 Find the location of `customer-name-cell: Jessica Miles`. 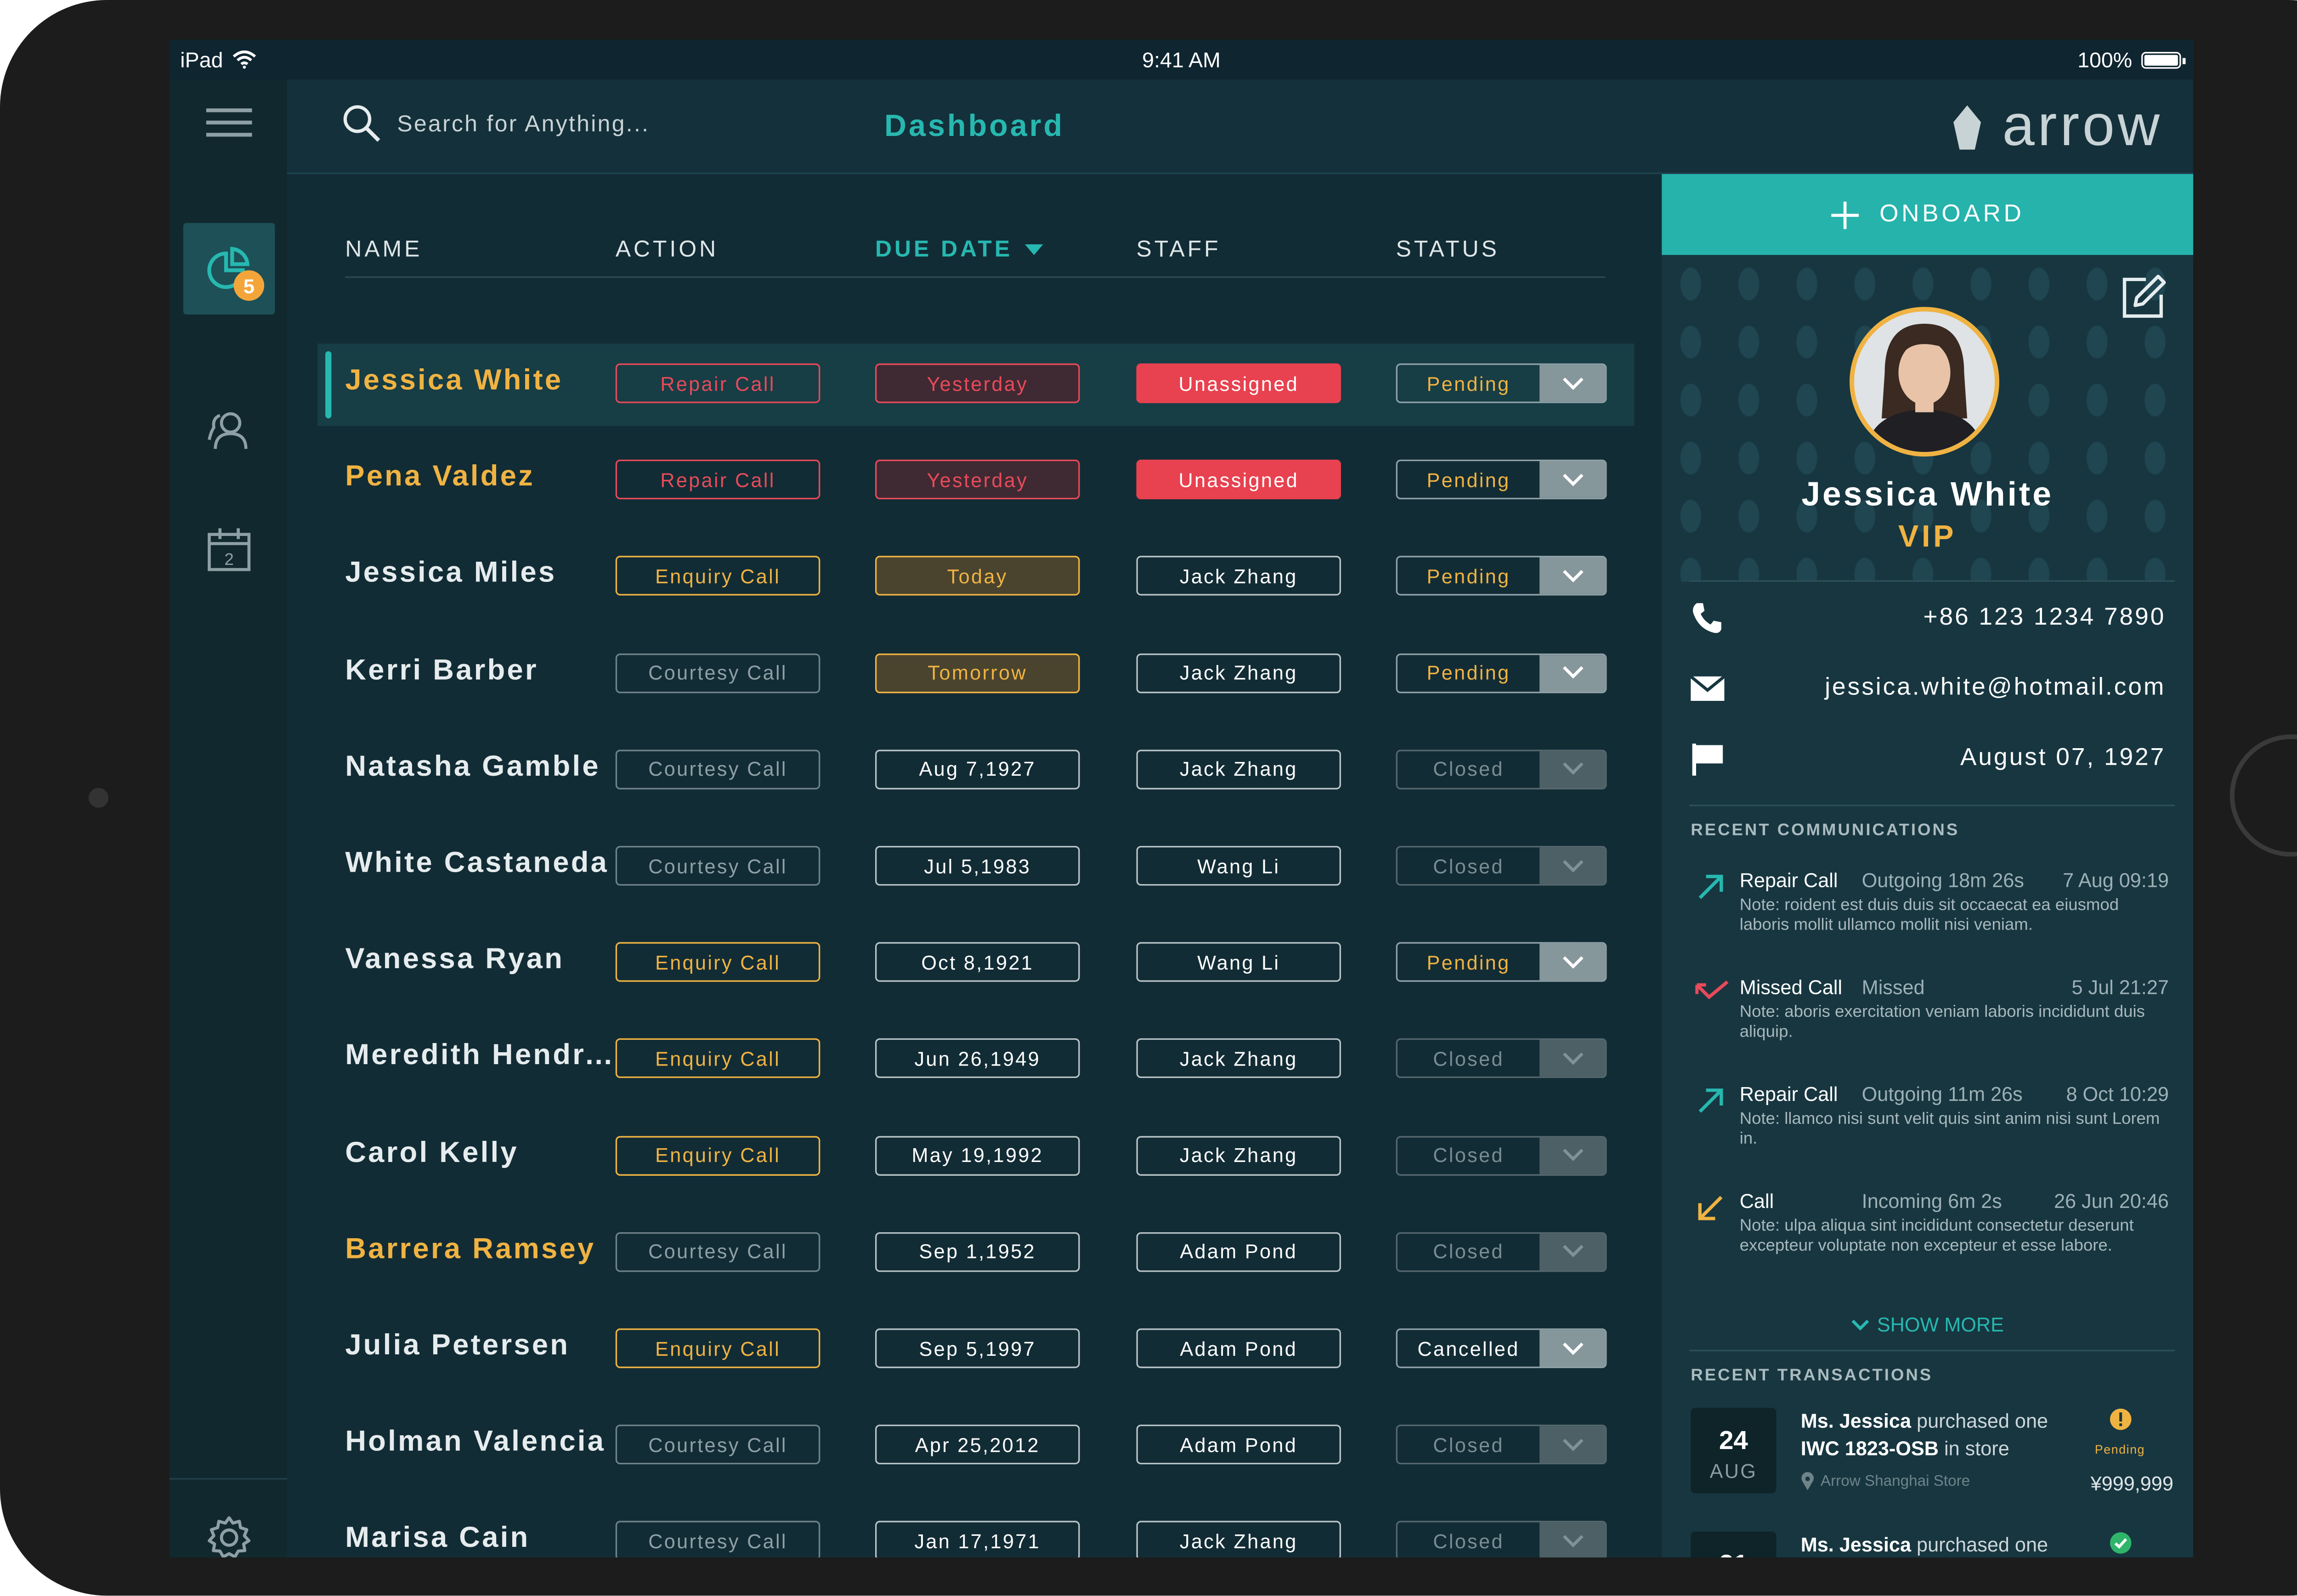

customer-name-cell: Jessica Miles is located at coordinates (479, 575).